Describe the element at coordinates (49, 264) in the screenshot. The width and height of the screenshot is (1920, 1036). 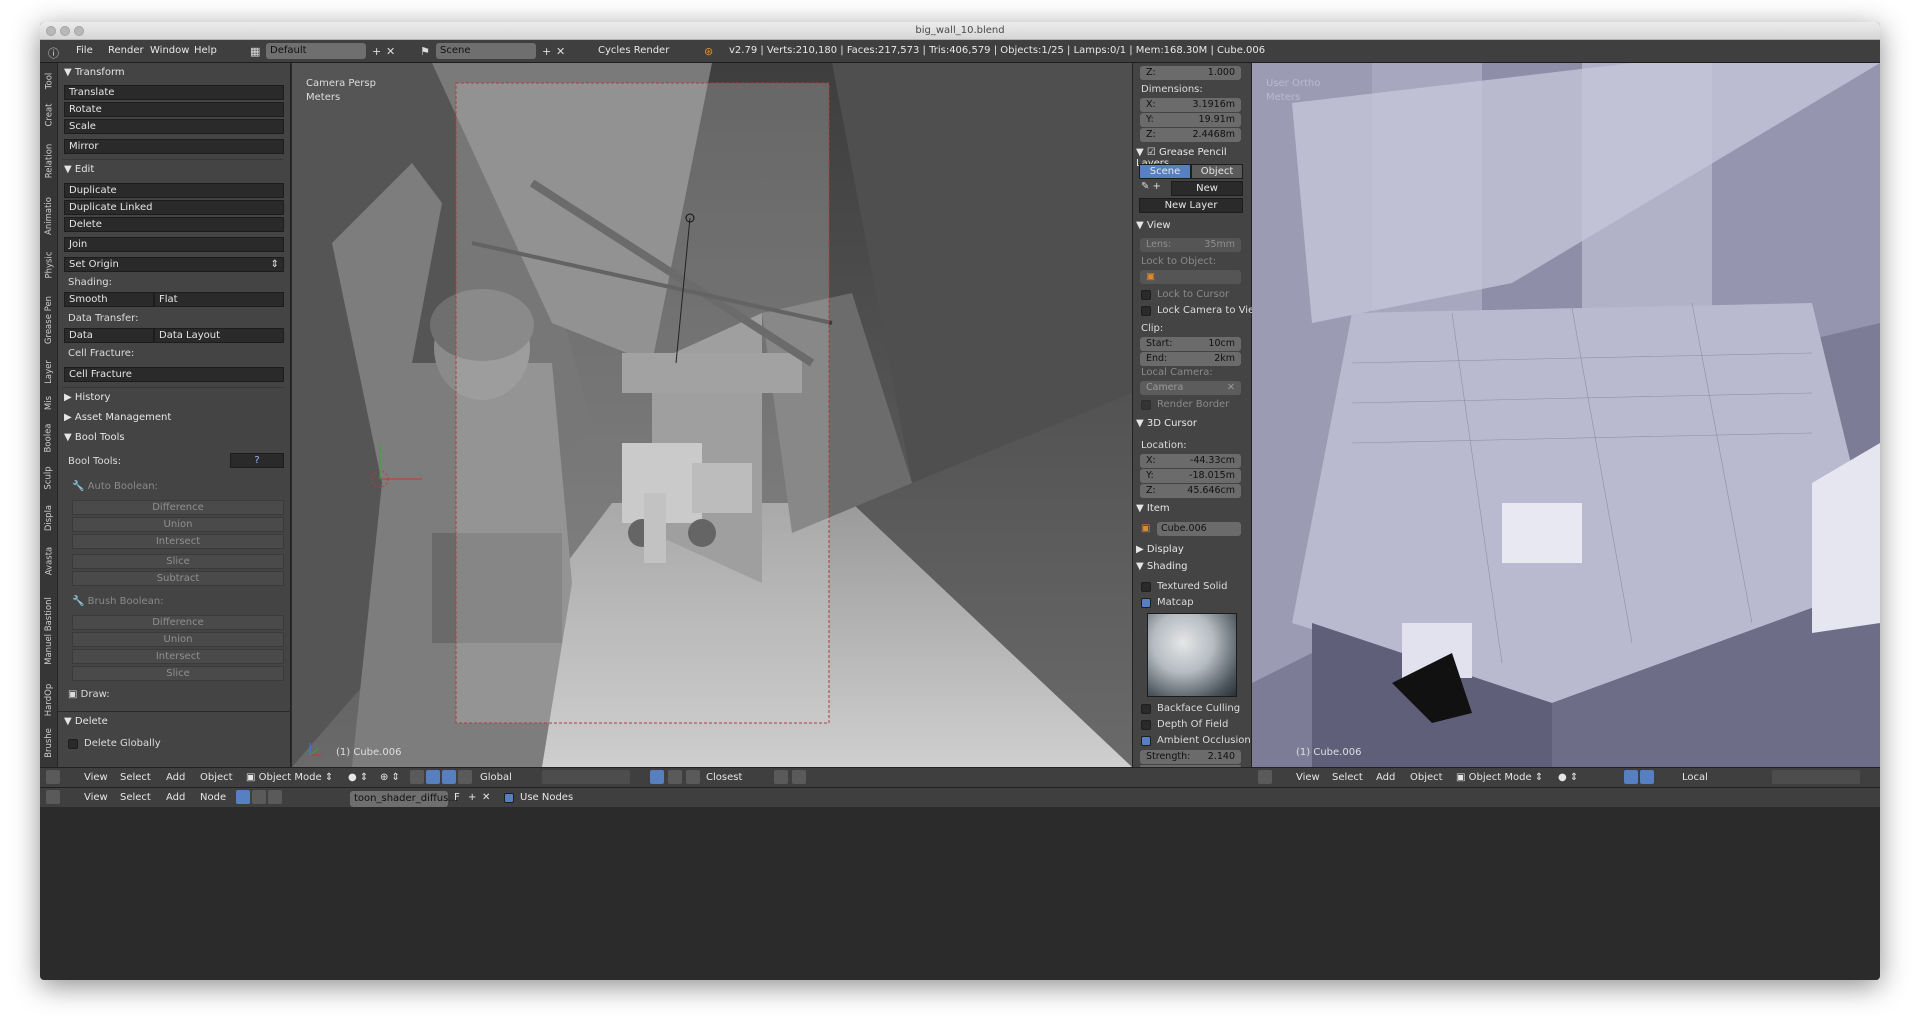
I see `tool-shelf-tab: Physic` at that location.